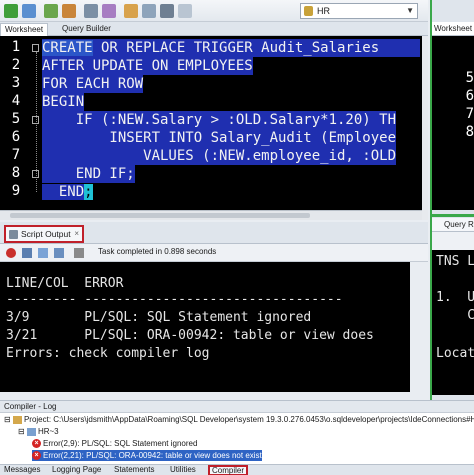 The width and height of the screenshot is (474, 475). Describe the element at coordinates (88, 174) in the screenshot. I see `code-line: END IF;` at that location.